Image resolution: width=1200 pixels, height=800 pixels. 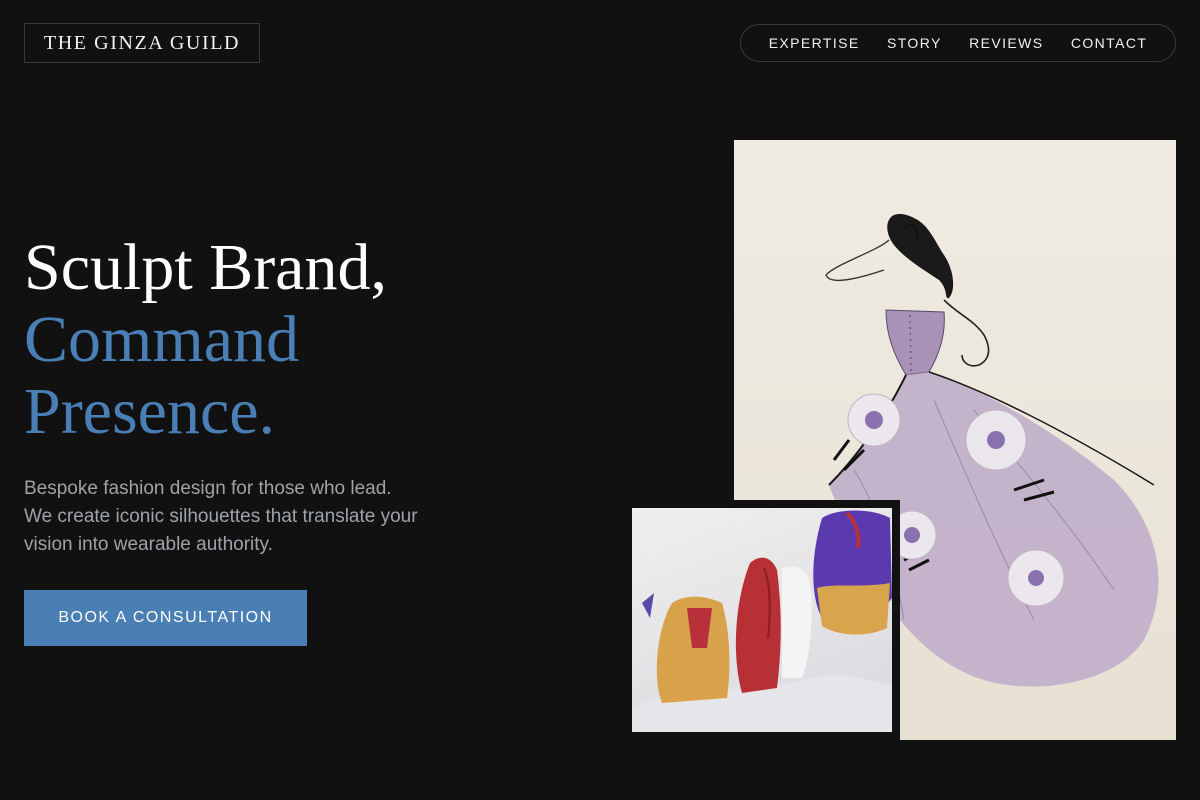 I want to click on jackets-photo-image, so click(x=762, y=620).